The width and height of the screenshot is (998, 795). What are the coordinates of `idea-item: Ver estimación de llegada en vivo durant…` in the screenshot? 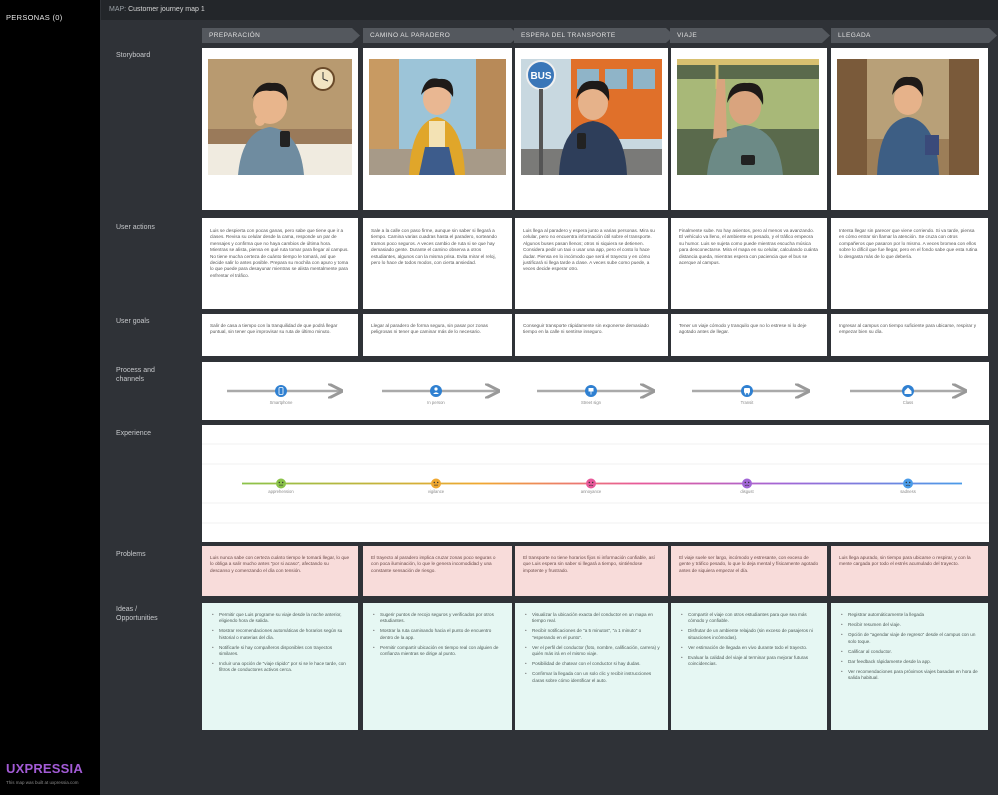 It's located at (749, 648).